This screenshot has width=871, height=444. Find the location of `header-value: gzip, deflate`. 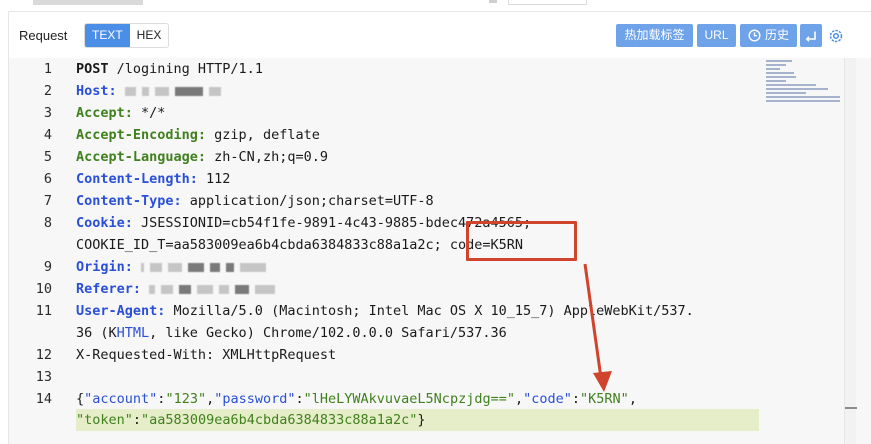

header-value: gzip, deflate is located at coordinates (263, 135).